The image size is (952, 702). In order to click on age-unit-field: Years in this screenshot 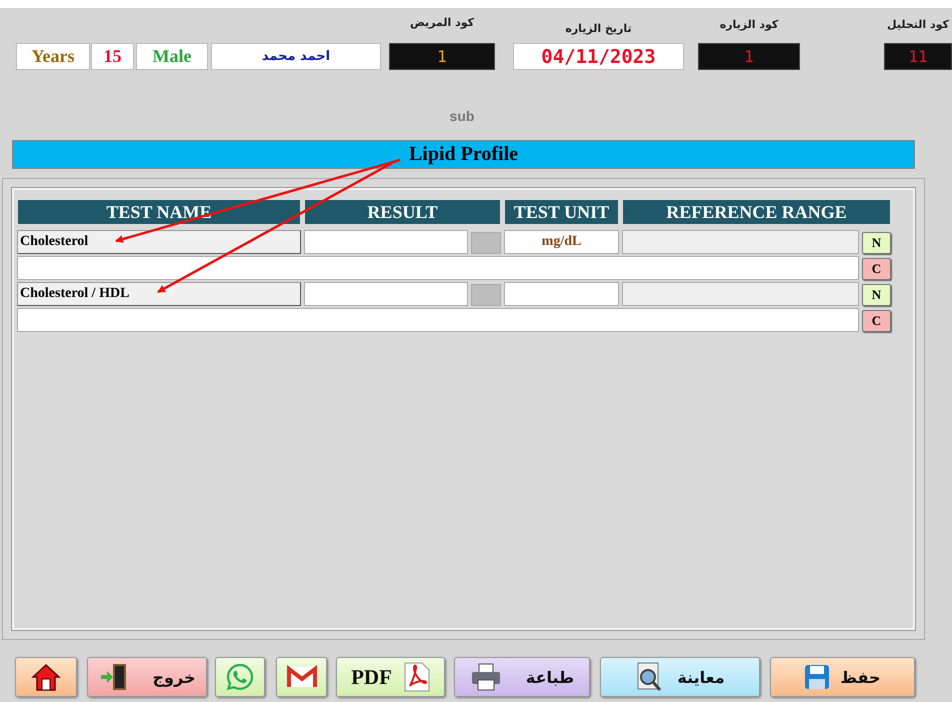, I will do `click(53, 56)`.